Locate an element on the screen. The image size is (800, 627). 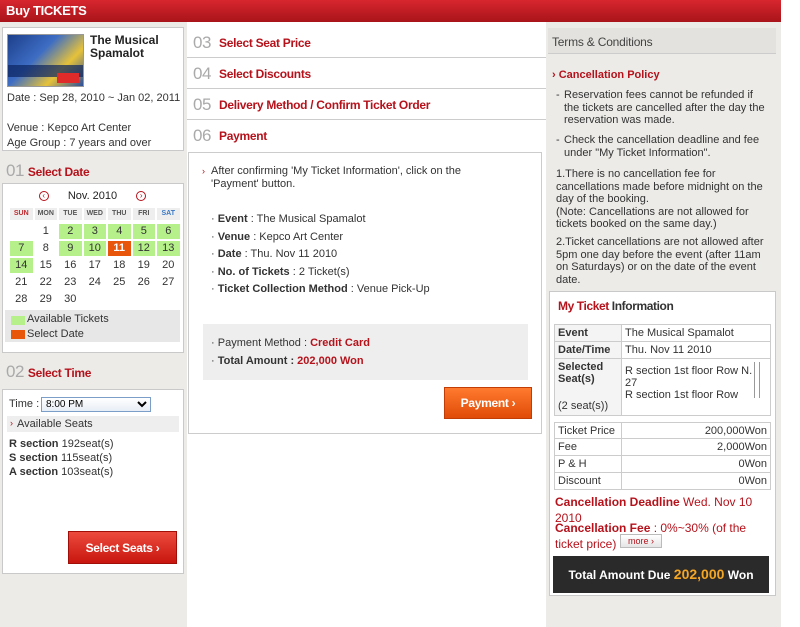
page-margin is located at coordinates (790, 313).